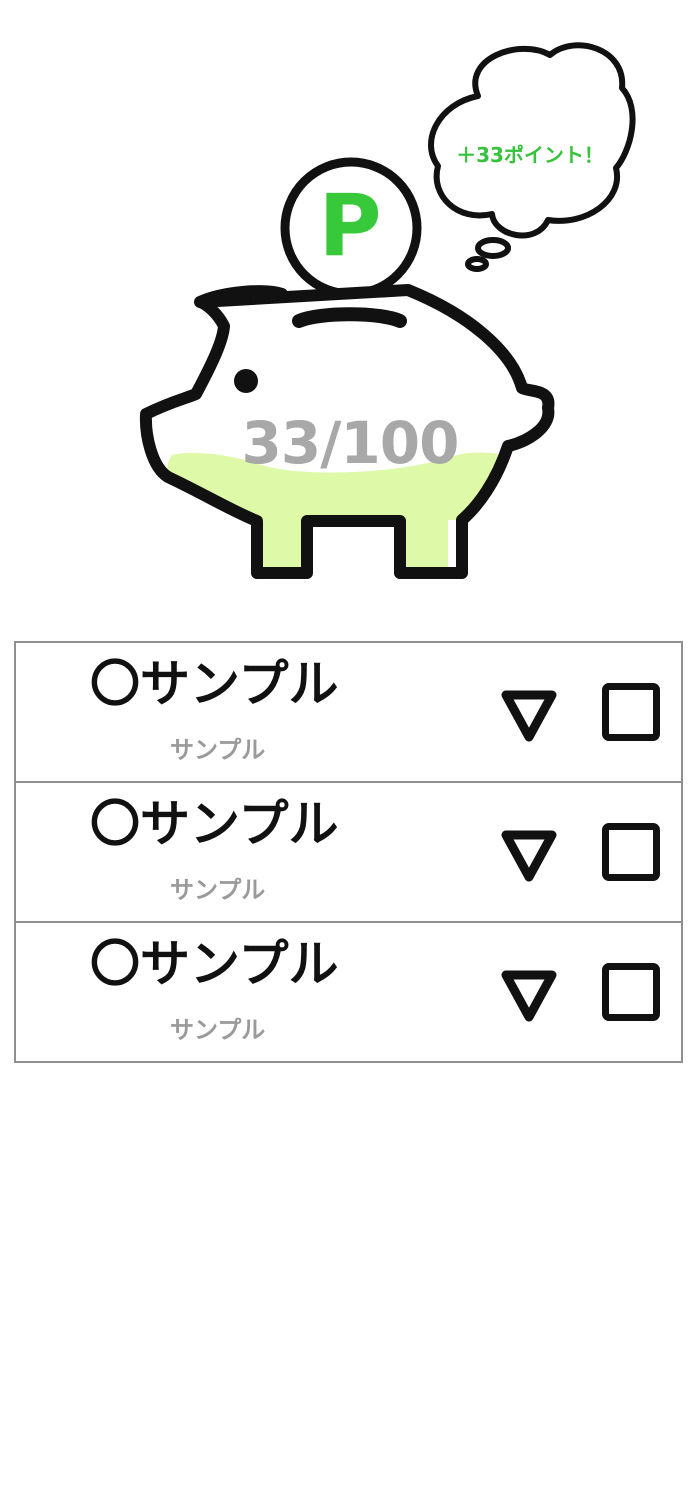 This screenshot has height=1500, width=700. I want to click on points-earned-text: ＋33ポイント！, so click(530, 155).